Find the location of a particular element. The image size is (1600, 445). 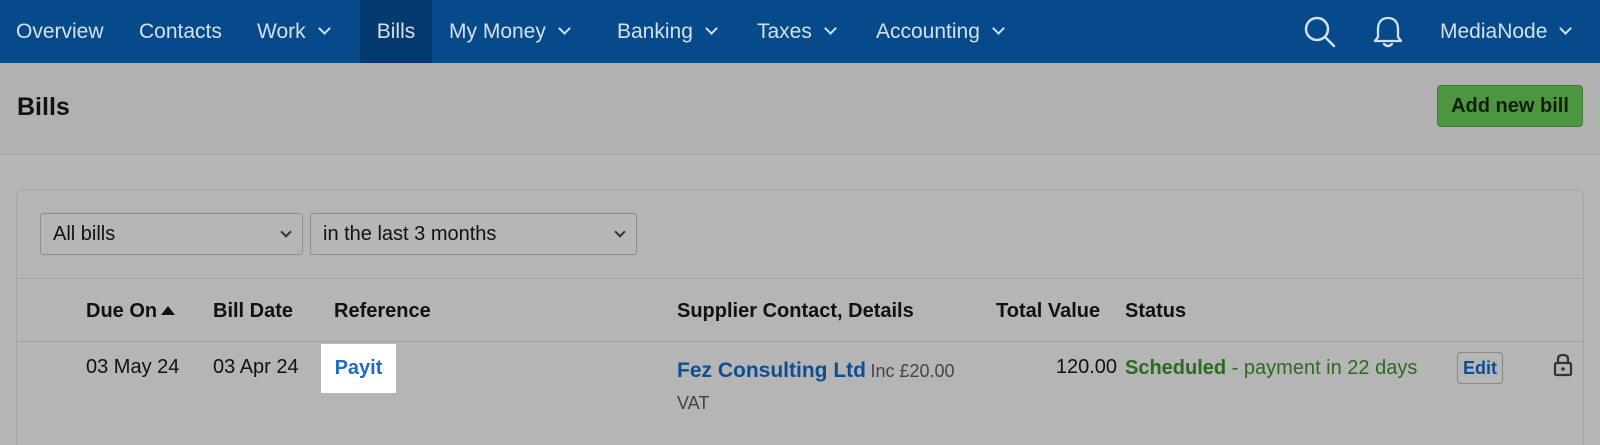

period-select: in the last 3 months is located at coordinates (473, 234).